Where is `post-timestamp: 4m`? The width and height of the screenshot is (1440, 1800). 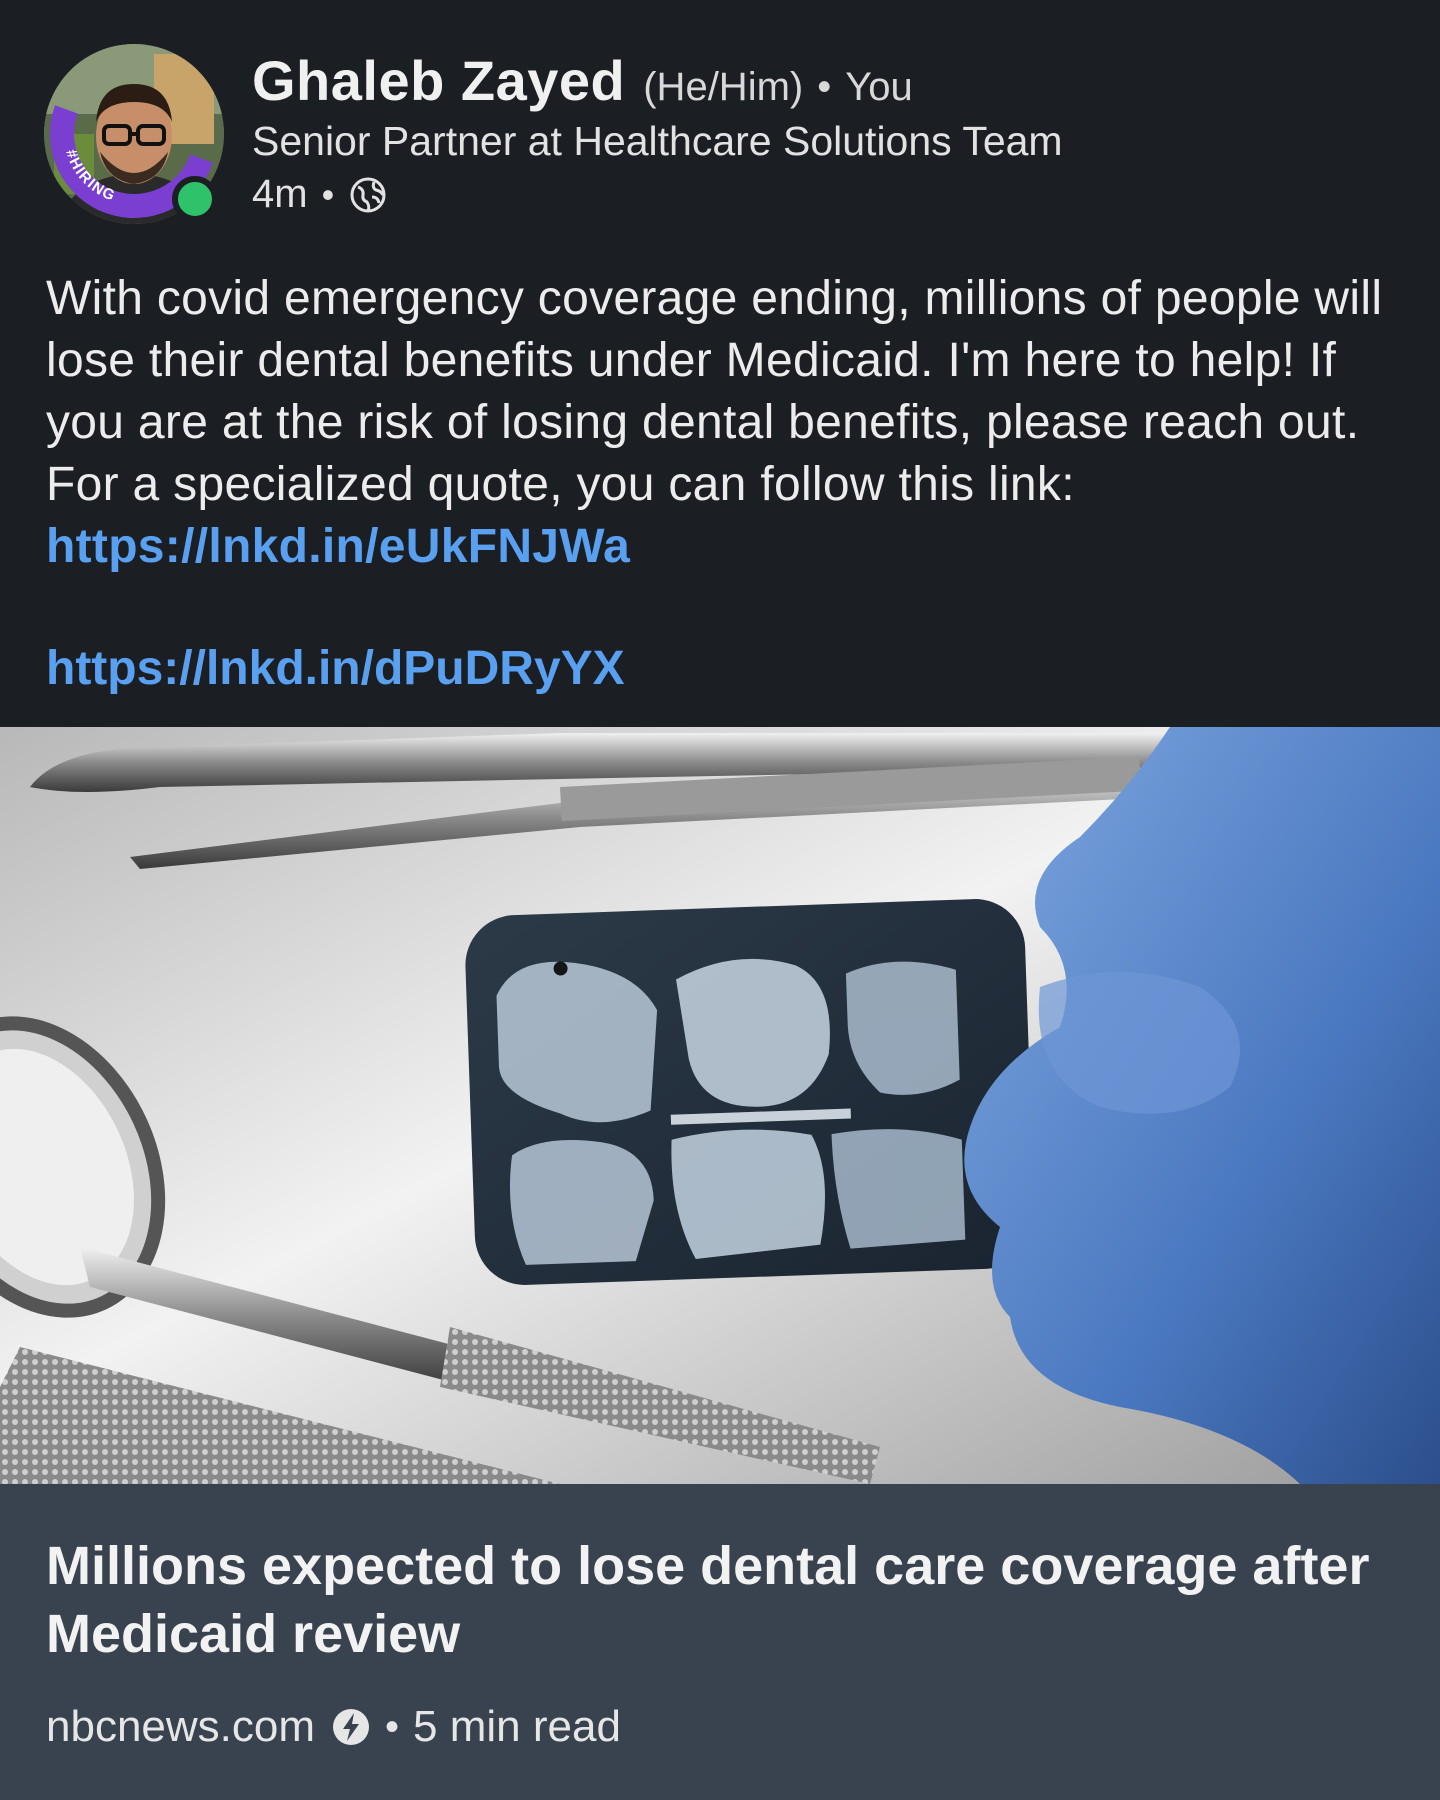 post-timestamp: 4m is located at coordinates (280, 194).